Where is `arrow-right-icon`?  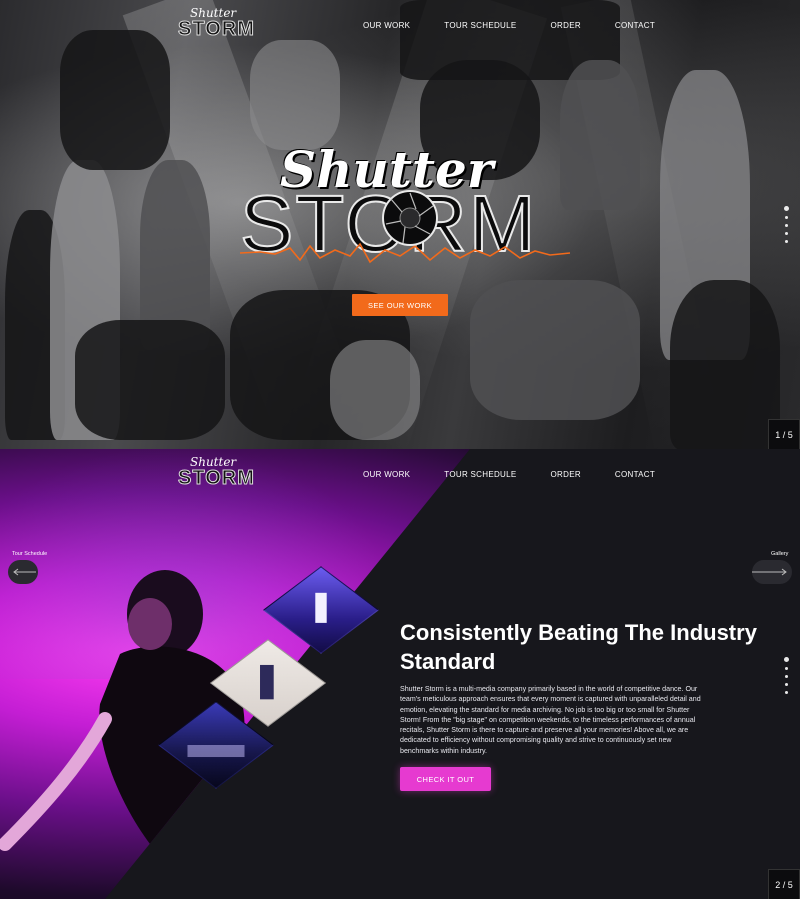 arrow-right-icon is located at coordinates (769, 572).